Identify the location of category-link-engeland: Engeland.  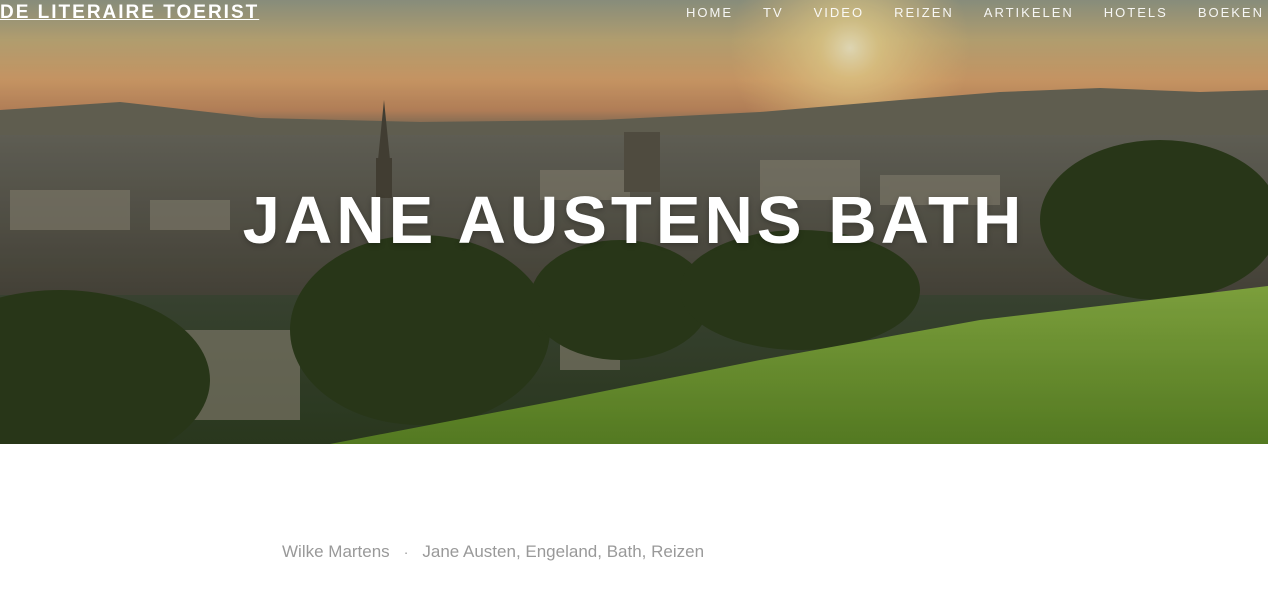
(561, 551).